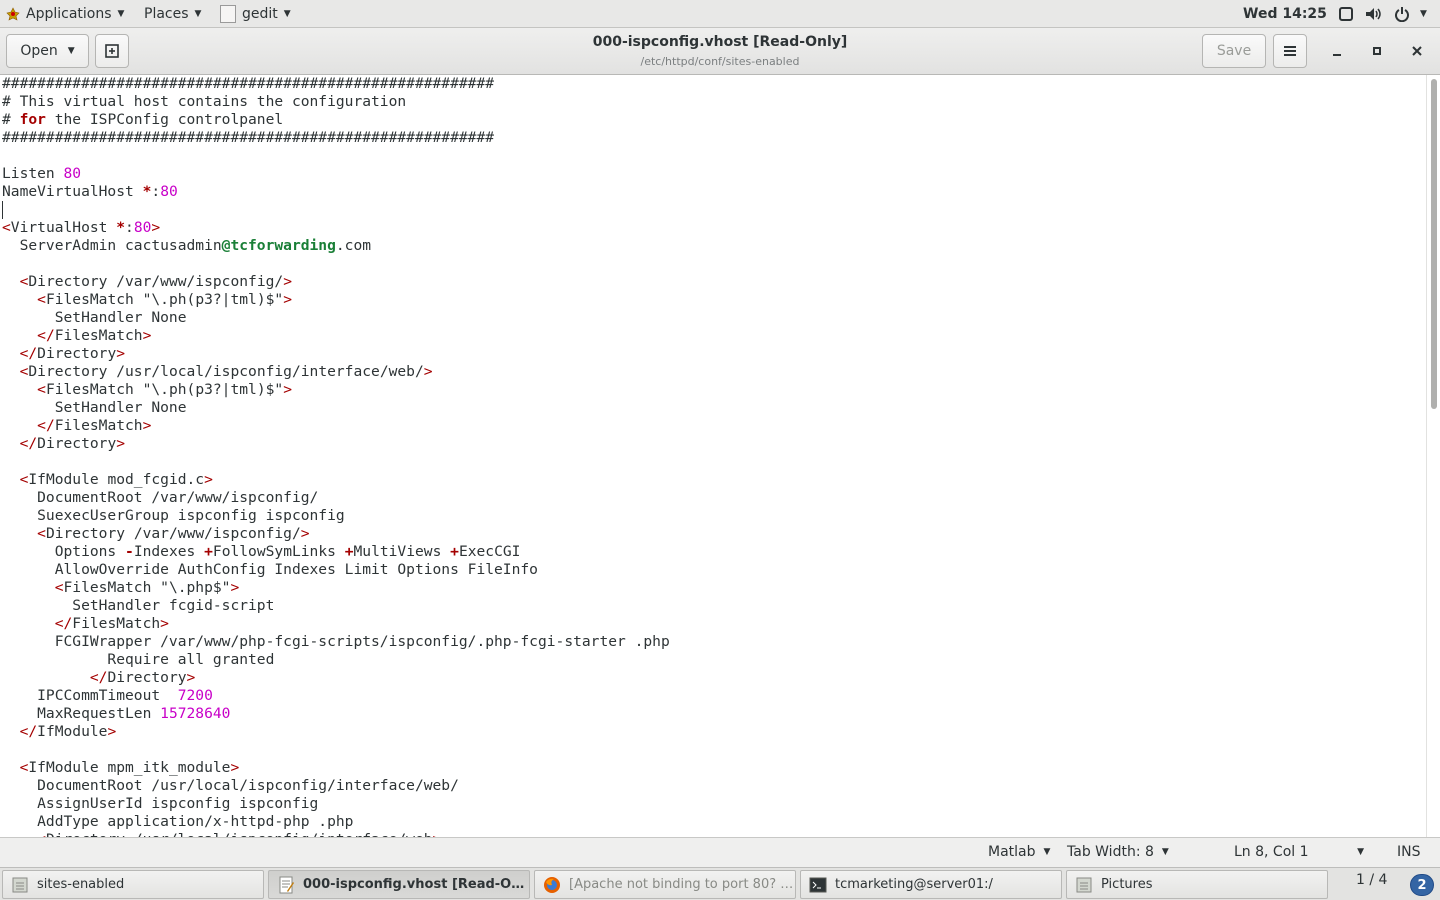 This screenshot has height=900, width=1440. Describe the element at coordinates (1197, 884) in the screenshot. I see `task-pictures: Pictures` at that location.